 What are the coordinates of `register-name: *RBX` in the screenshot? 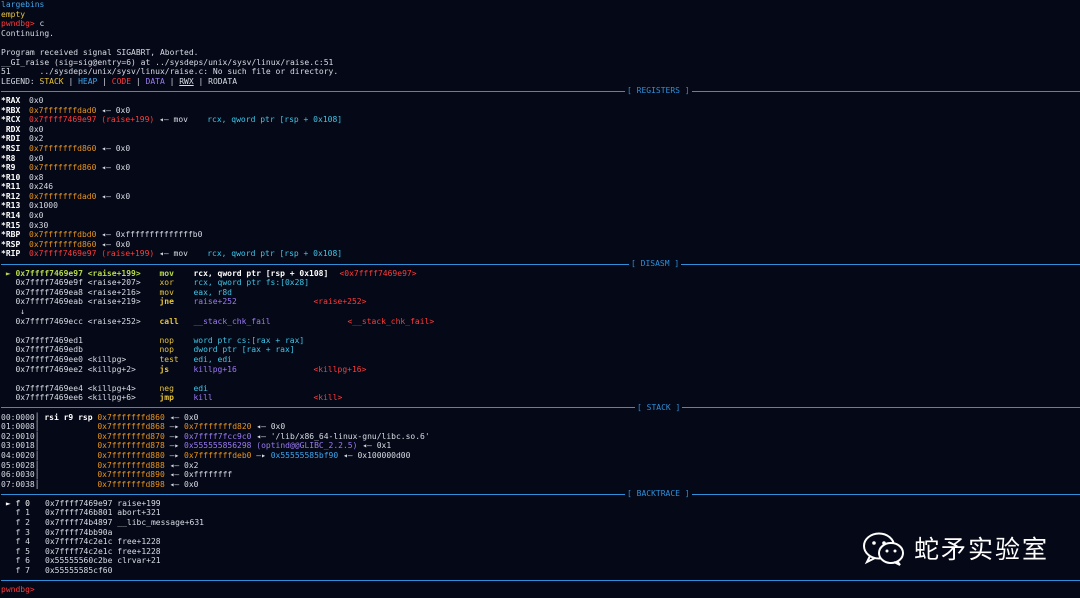 It's located at (11, 110).